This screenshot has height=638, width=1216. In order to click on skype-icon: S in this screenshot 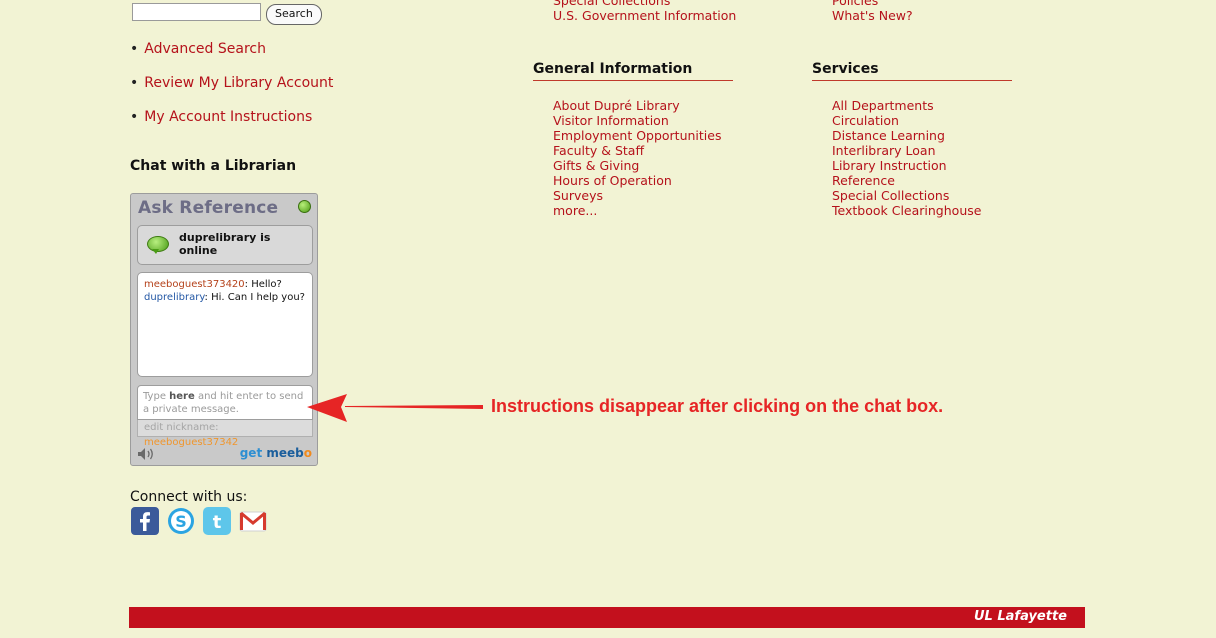, I will do `click(181, 521)`.